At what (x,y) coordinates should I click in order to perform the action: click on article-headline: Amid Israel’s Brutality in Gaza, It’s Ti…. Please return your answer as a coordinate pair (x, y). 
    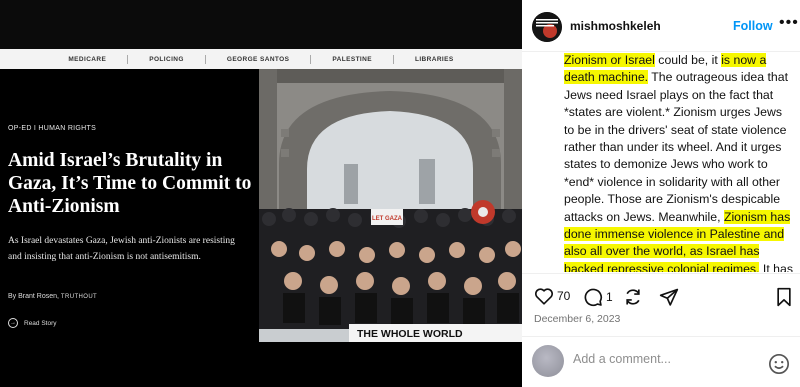
    Looking at the image, I should click on (130, 183).